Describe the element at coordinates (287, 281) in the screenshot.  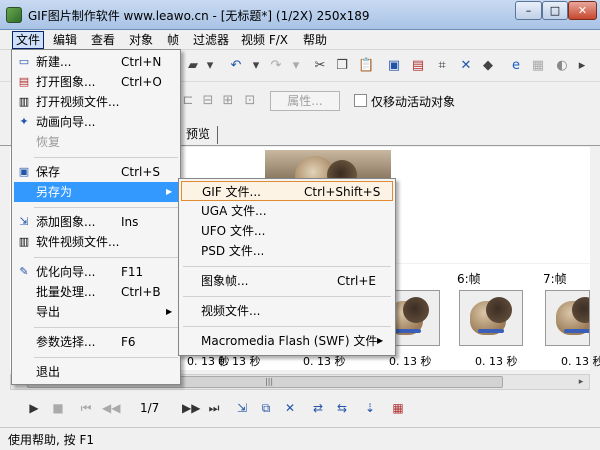
I see `submenu-item-image-frames: 图象帧... Ctrl+E` at that location.